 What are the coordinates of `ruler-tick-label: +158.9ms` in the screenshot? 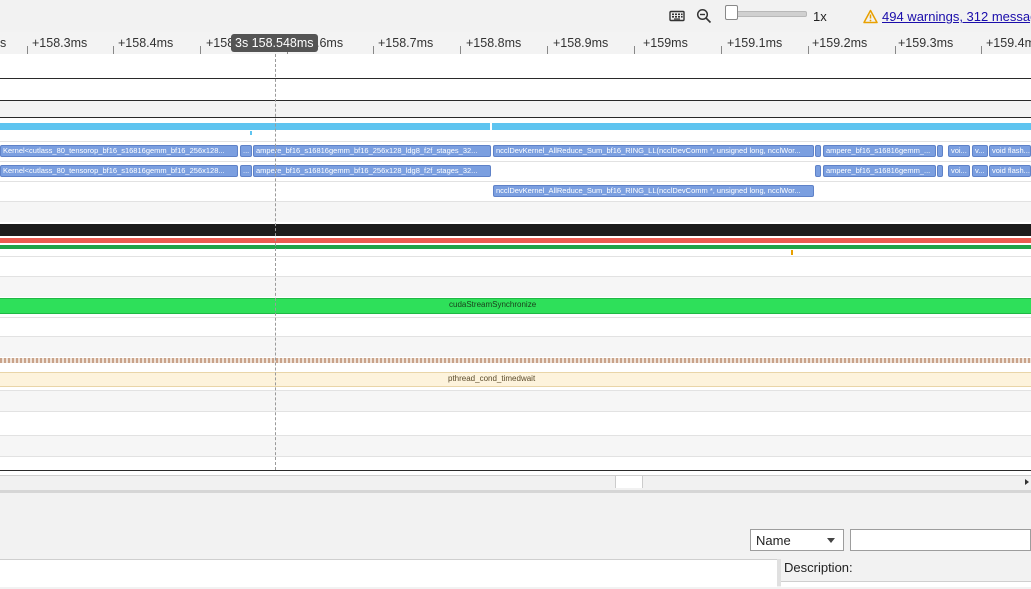 It's located at (581, 43).